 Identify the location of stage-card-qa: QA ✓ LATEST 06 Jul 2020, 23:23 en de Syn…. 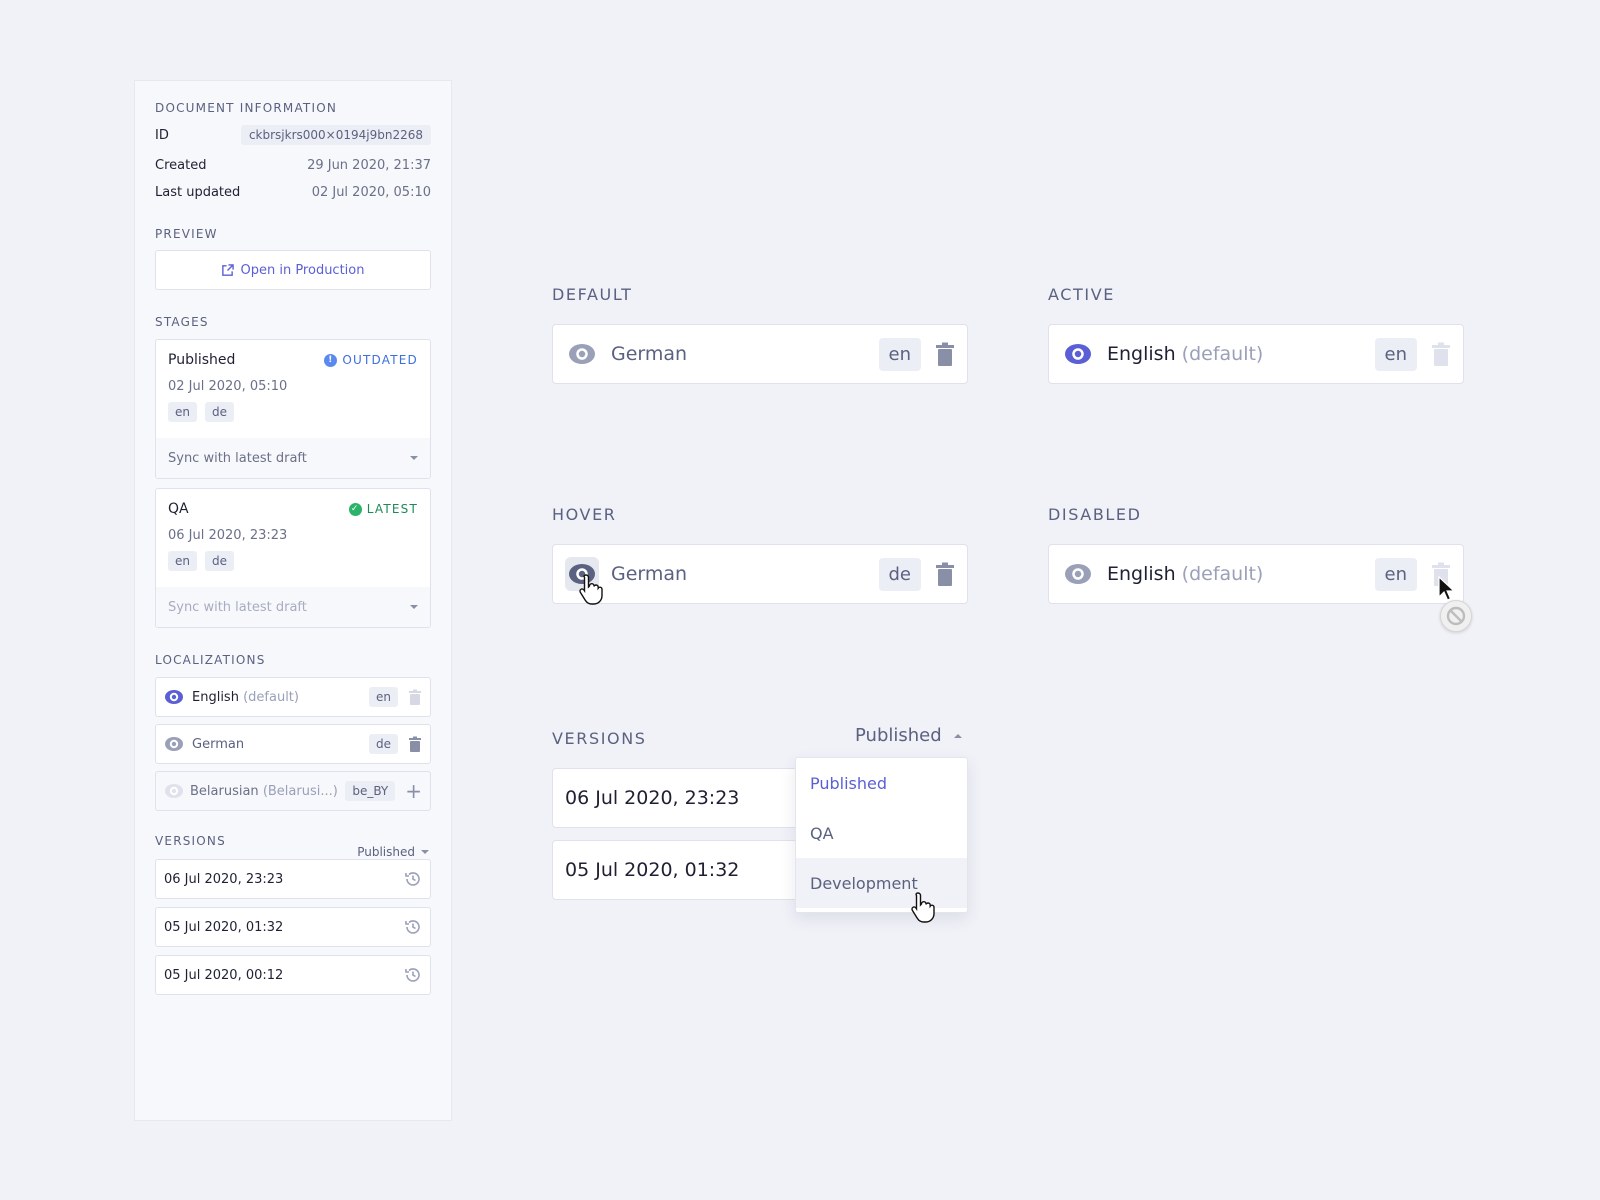
(293, 558).